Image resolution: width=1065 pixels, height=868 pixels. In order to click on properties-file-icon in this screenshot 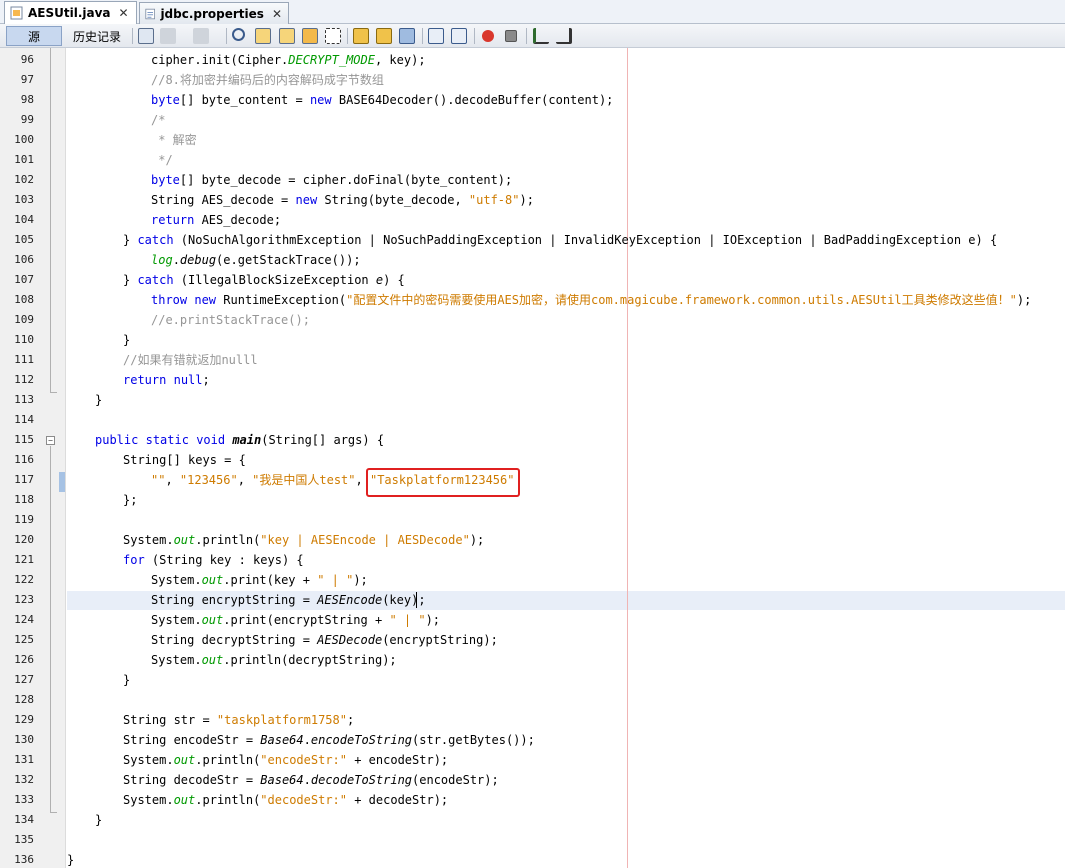, I will do `click(150, 13)`.